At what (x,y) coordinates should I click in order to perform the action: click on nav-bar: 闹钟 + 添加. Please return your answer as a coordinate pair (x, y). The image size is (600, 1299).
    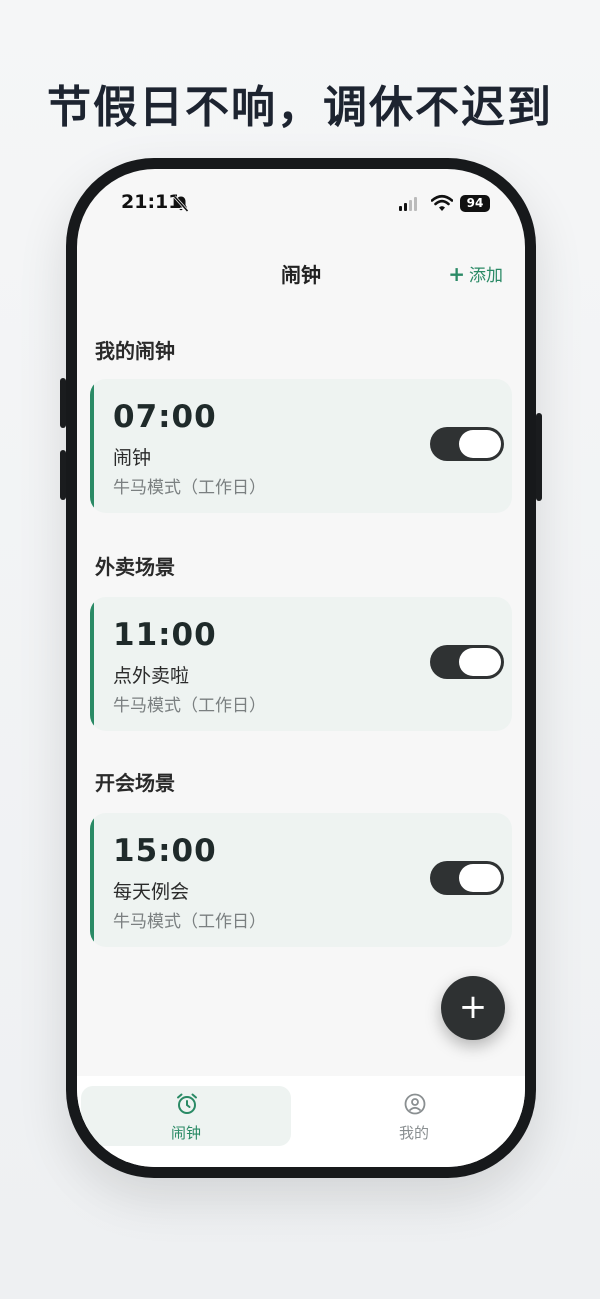
    Looking at the image, I should click on (301, 273).